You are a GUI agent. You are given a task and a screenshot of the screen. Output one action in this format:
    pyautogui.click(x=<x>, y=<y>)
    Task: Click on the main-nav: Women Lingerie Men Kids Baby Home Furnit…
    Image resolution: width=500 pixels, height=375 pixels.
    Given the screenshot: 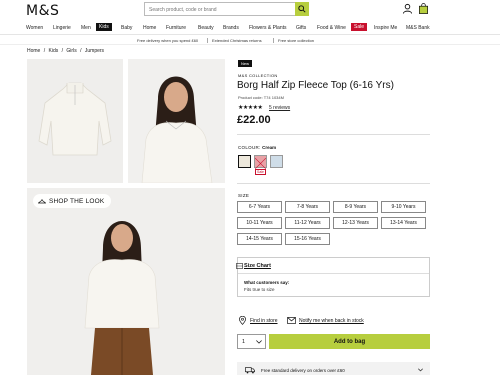 What is the action you would take?
    pyautogui.click(x=250, y=28)
    